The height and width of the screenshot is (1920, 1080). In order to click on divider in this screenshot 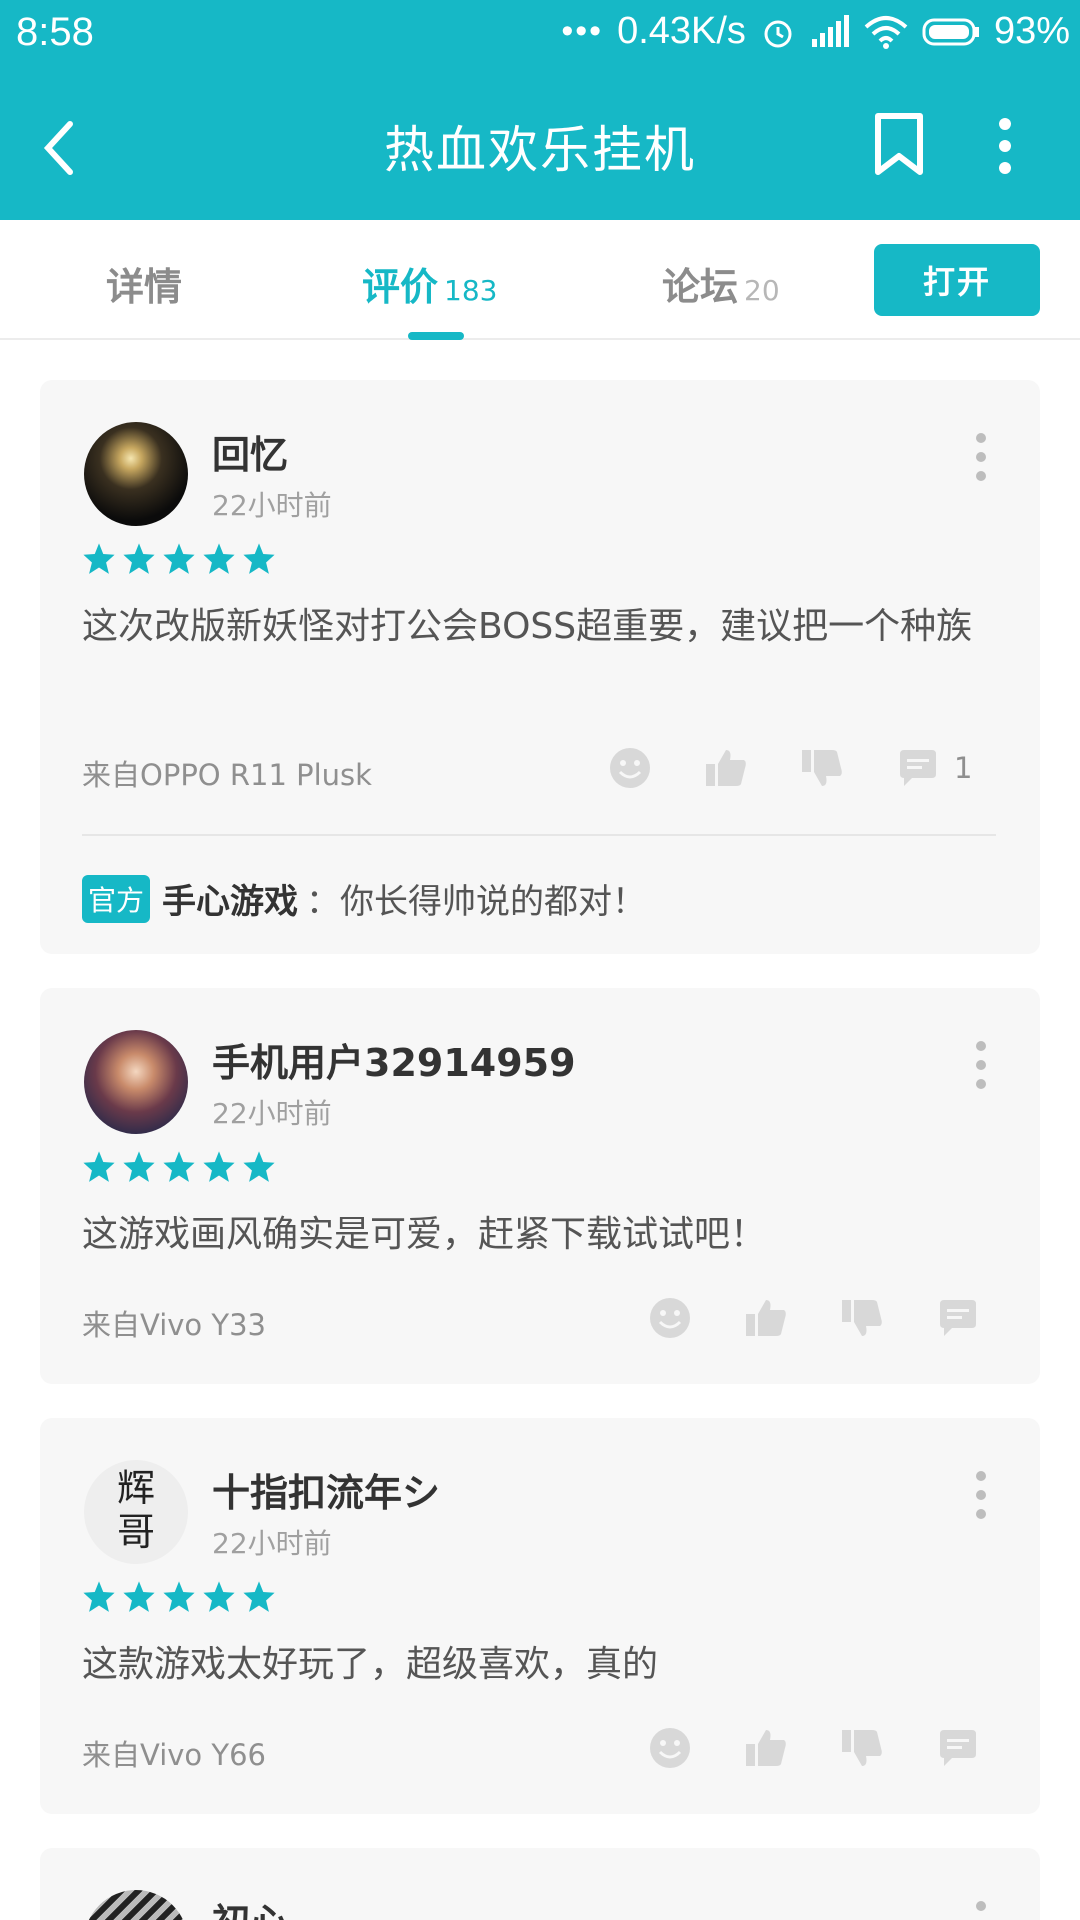, I will do `click(539, 835)`.